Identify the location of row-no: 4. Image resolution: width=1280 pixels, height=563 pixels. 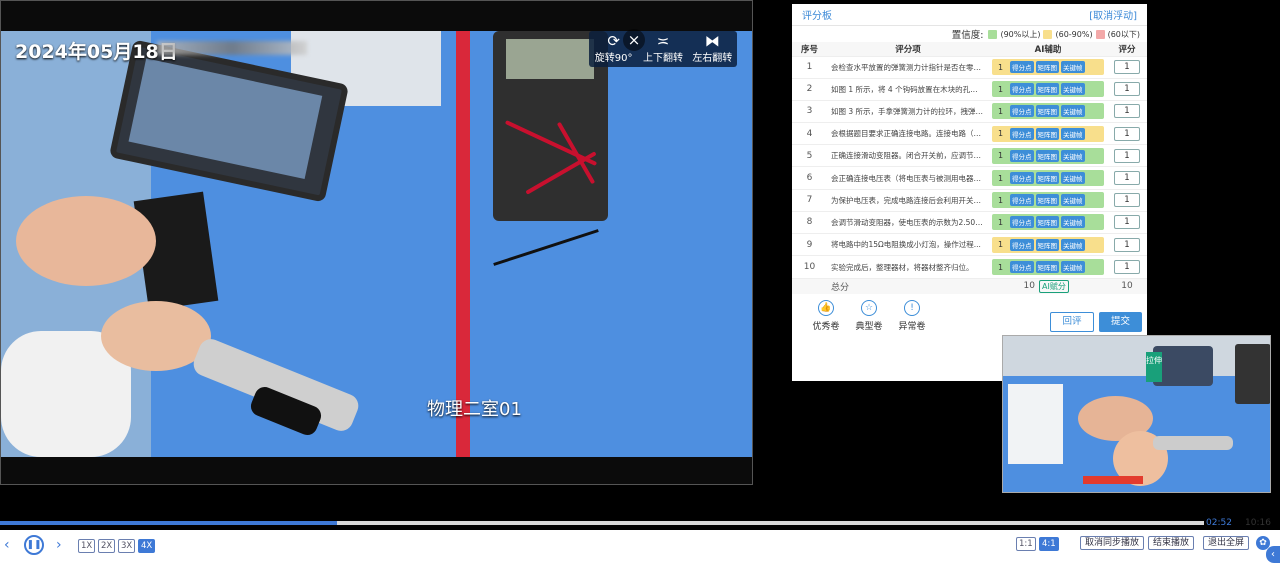
(809, 133).